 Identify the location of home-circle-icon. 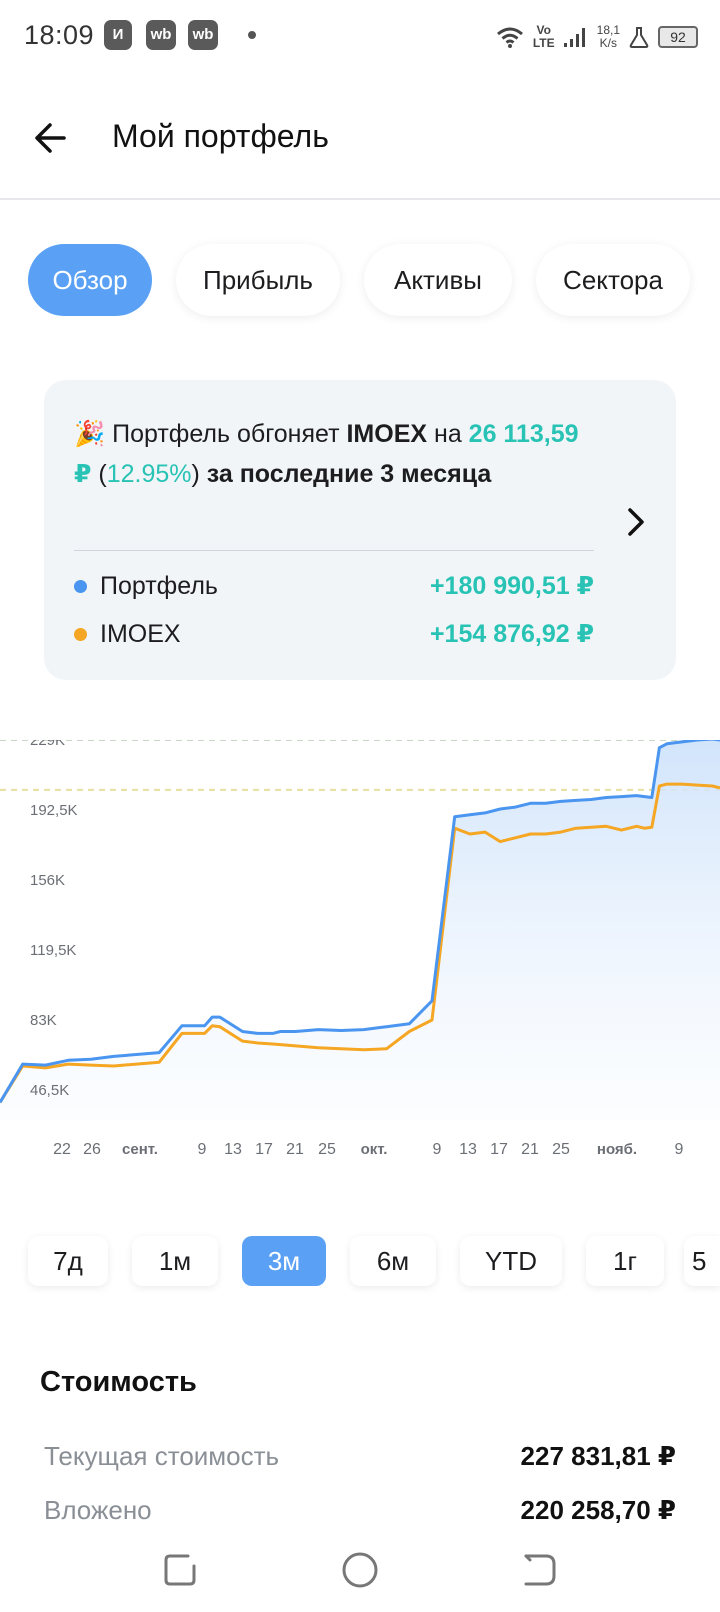
(360, 1570).